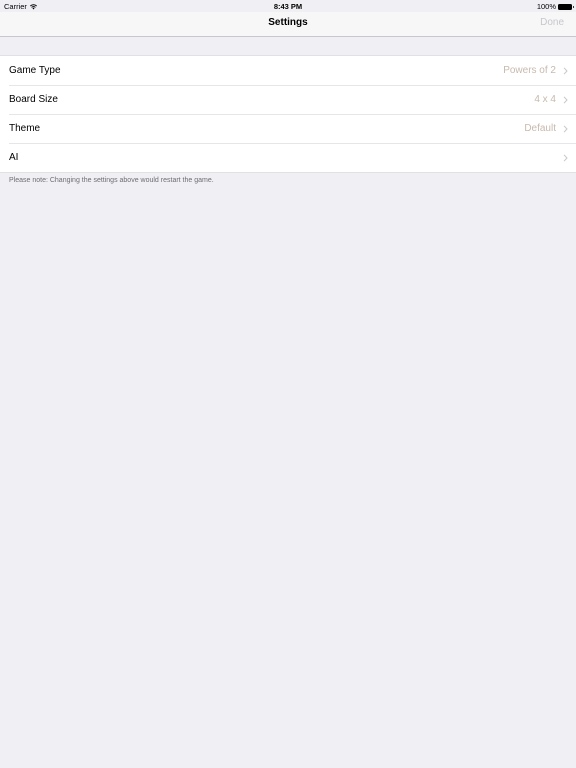 The height and width of the screenshot is (768, 576). I want to click on done-button: Done, so click(552, 22).